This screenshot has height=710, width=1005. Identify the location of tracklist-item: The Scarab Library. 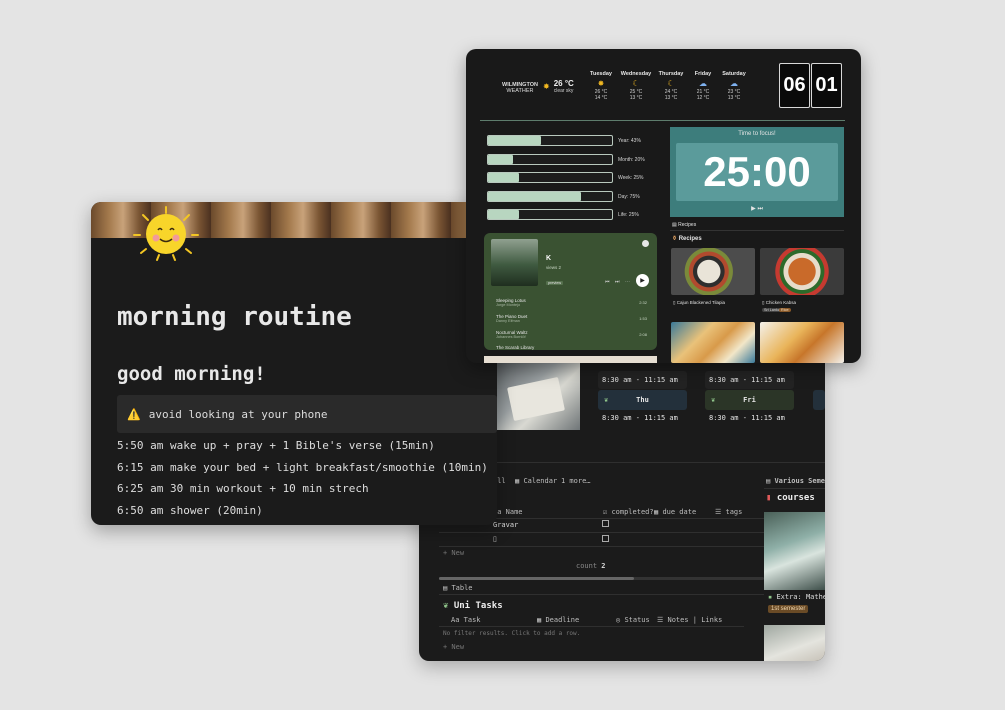
(515, 347).